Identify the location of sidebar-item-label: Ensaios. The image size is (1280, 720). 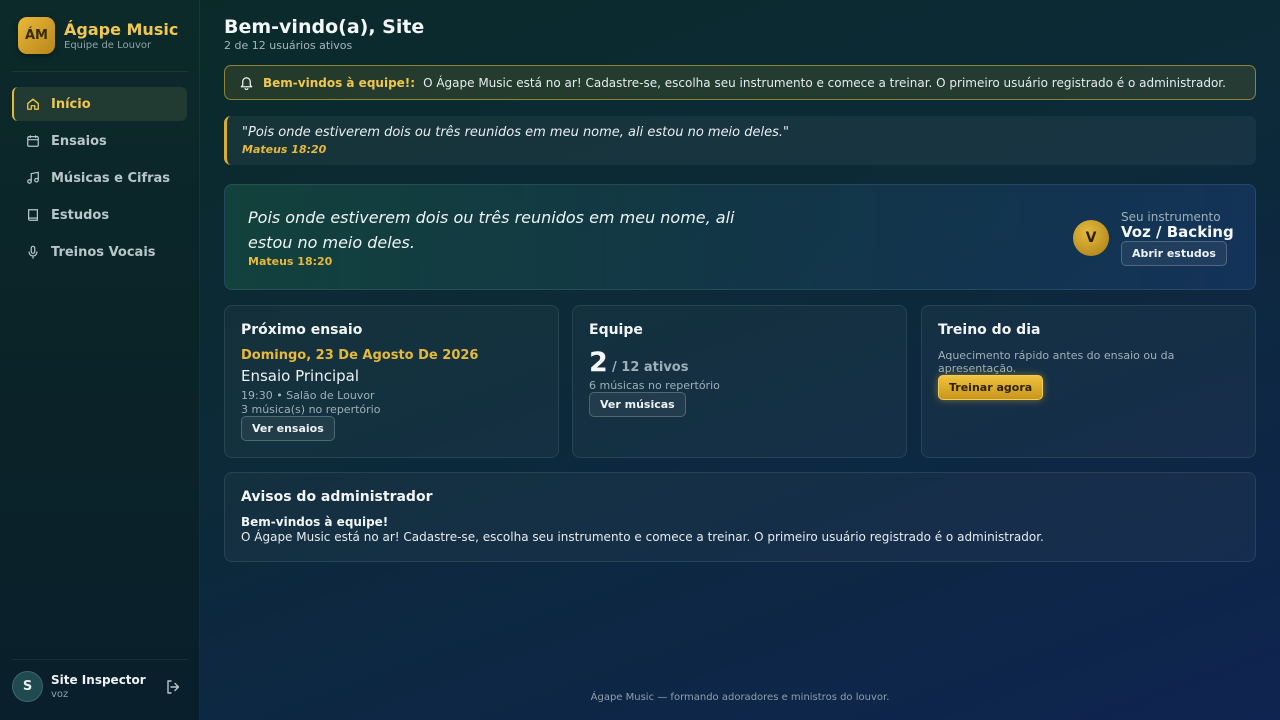
(79, 141).